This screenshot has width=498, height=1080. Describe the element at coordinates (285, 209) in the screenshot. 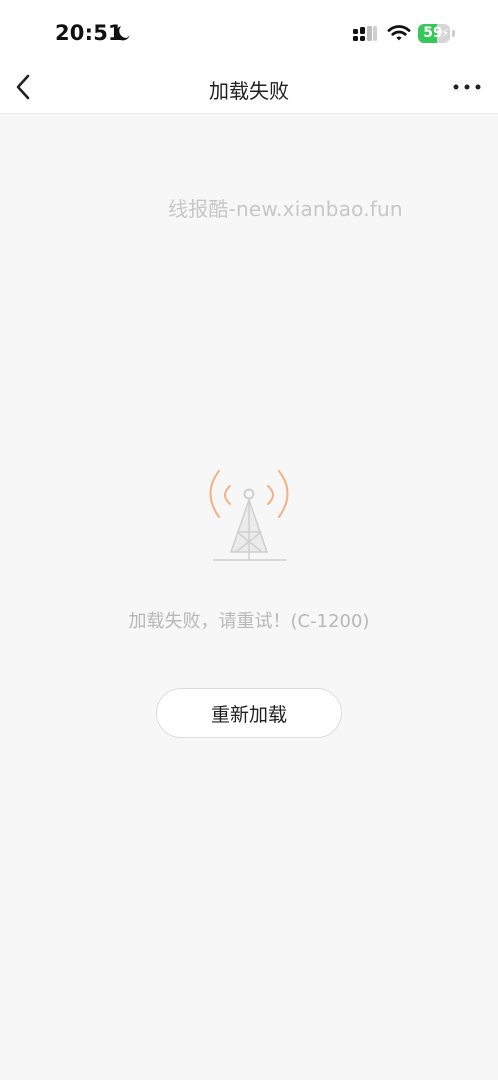

I see `watermark-text: 线报酷-new.xianbao.fun` at that location.